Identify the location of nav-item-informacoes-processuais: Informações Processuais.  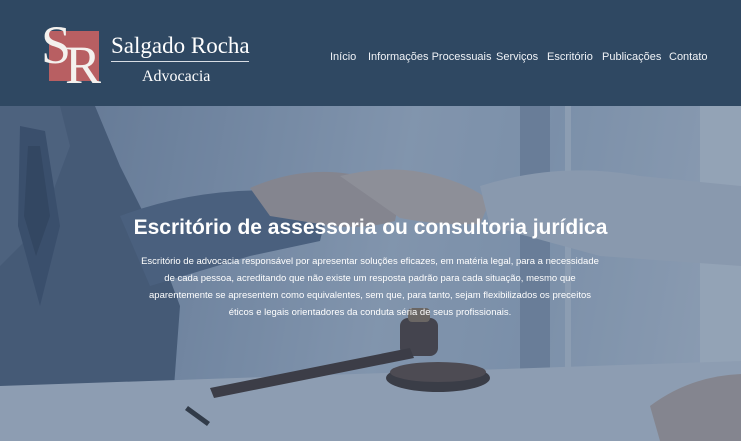
(430, 57).